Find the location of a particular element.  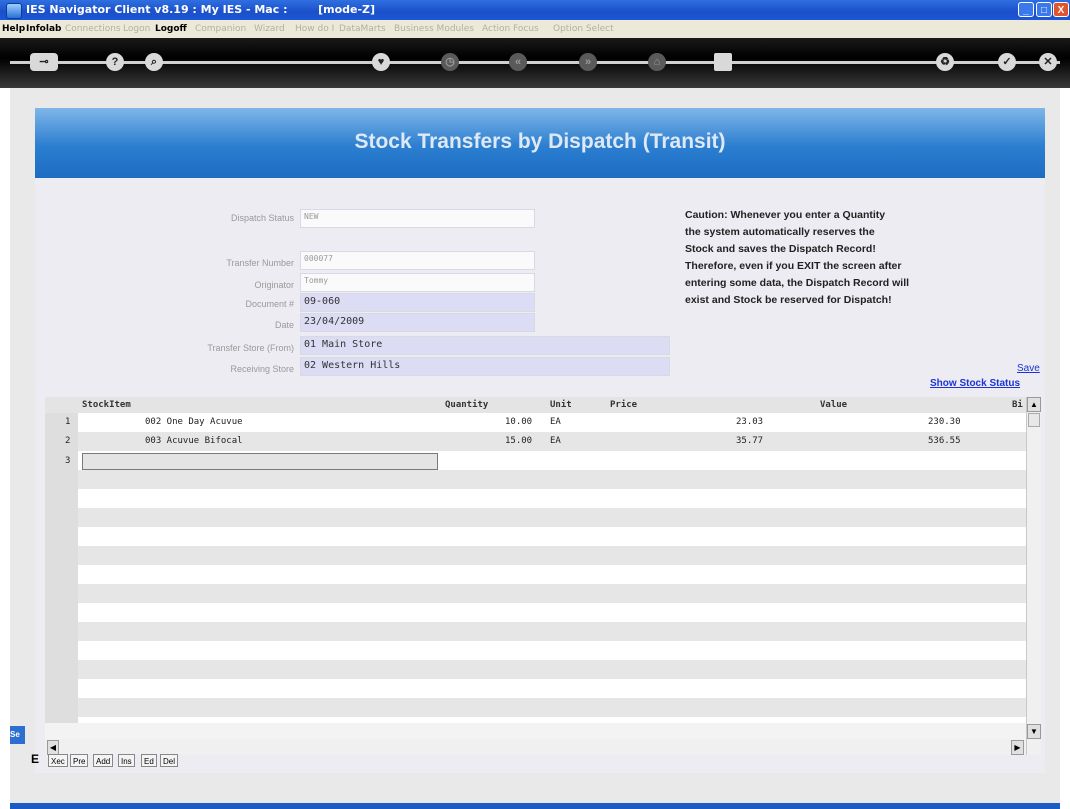

transfer-number-field: 000077 is located at coordinates (417, 260).